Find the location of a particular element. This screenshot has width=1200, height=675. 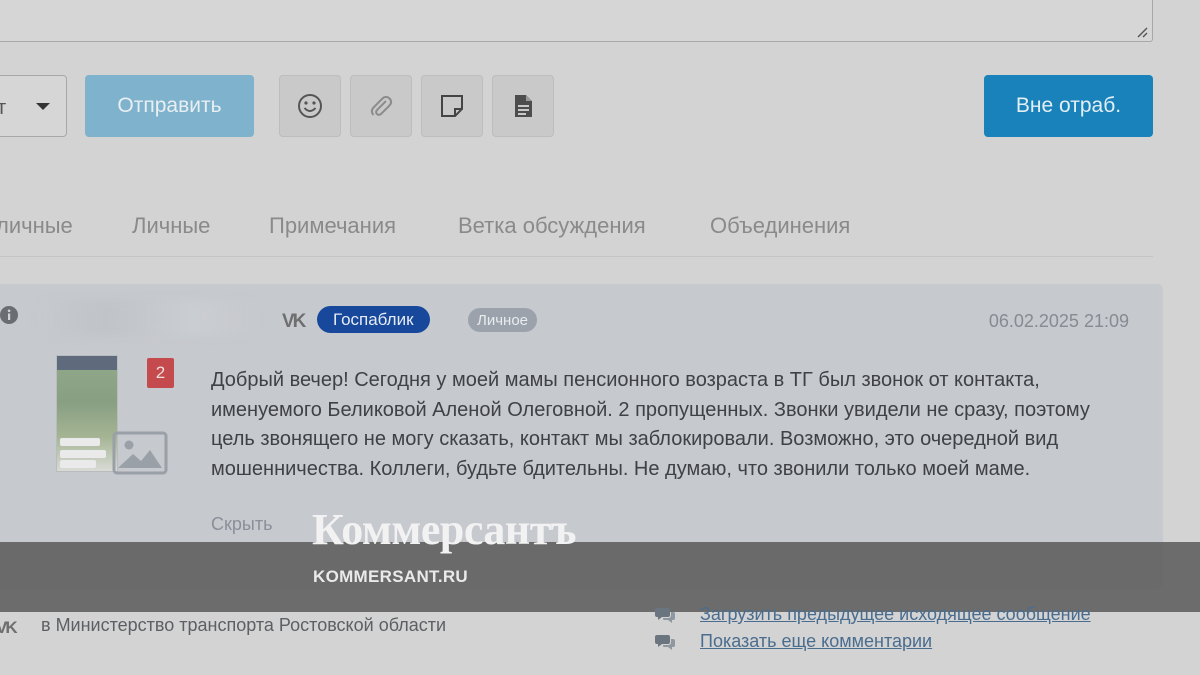

reply-textarea is located at coordinates (576, 21).